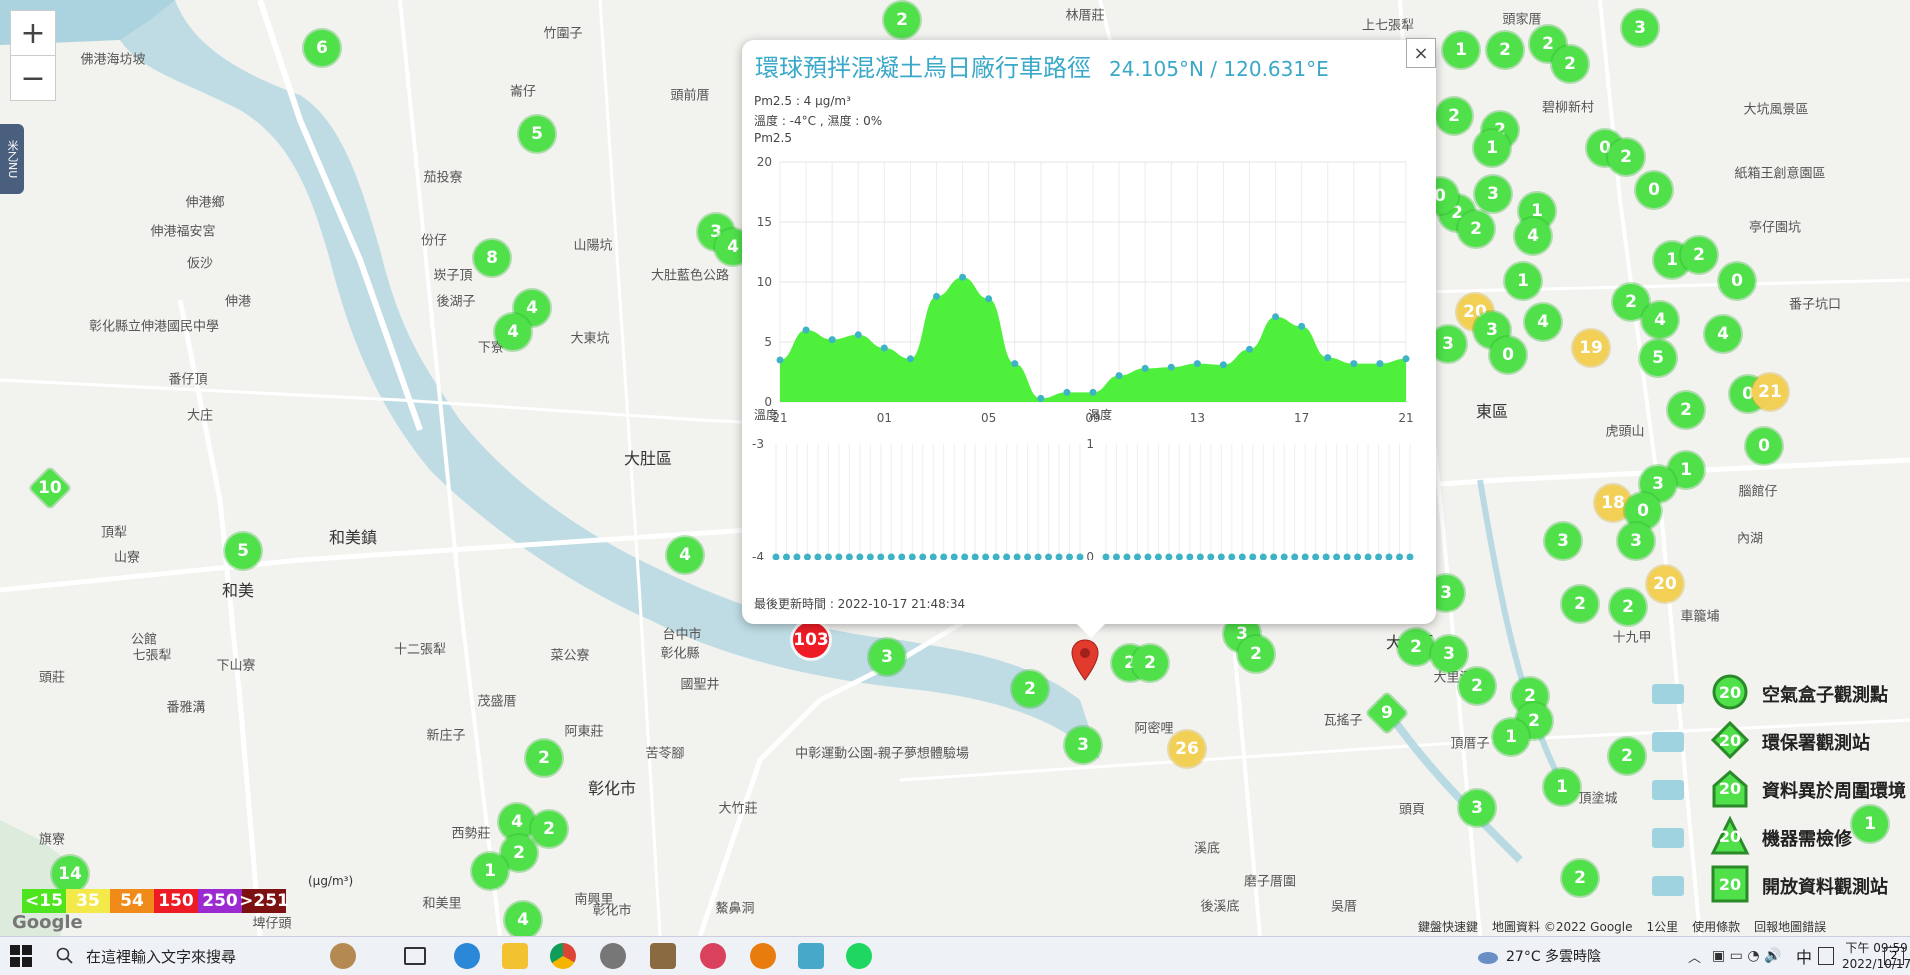 This screenshot has width=1910, height=975. I want to click on file-explorer-icon, so click(515, 956).